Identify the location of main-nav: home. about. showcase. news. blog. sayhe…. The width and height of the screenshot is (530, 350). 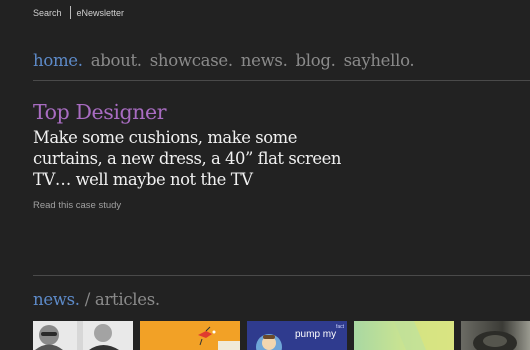
(224, 60).